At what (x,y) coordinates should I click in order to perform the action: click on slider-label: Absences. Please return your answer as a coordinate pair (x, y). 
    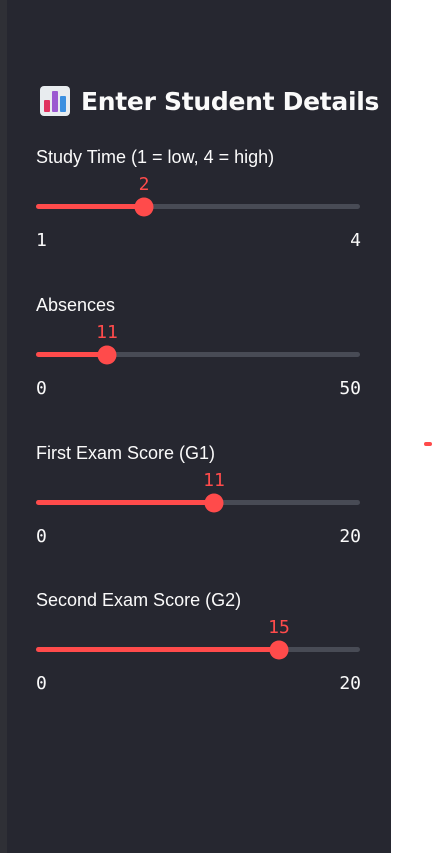
    Looking at the image, I should click on (76, 305).